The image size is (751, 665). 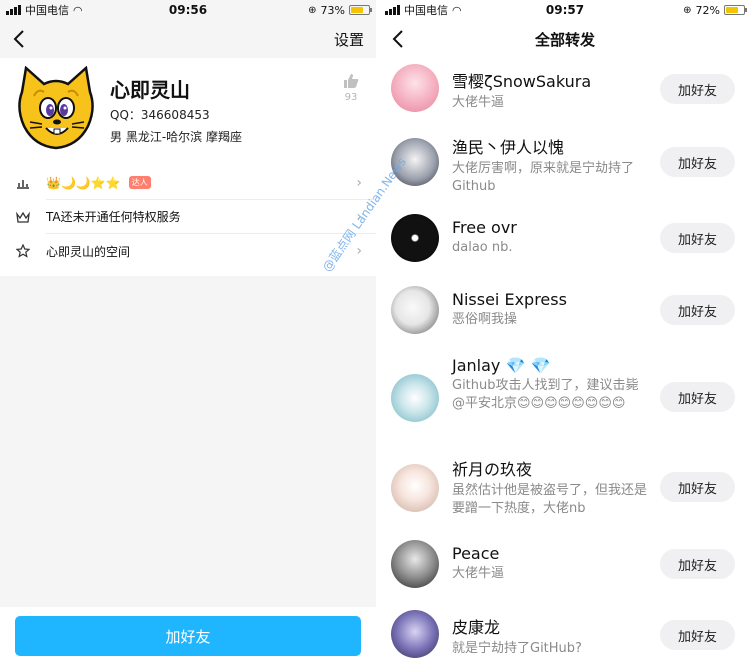 I want to click on menu-item-privilege: TA还未开通任何特权服务 ›, so click(x=188, y=217).